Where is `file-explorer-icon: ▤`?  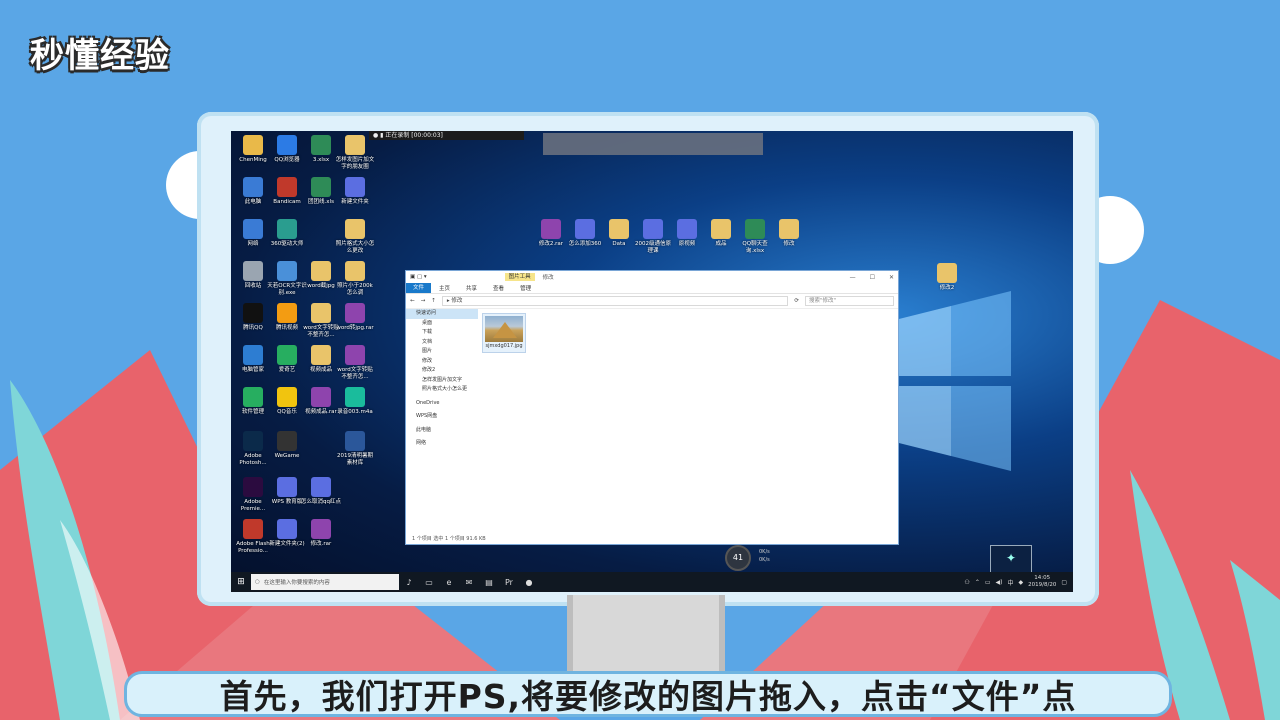 file-explorer-icon: ▤ is located at coordinates (489, 582).